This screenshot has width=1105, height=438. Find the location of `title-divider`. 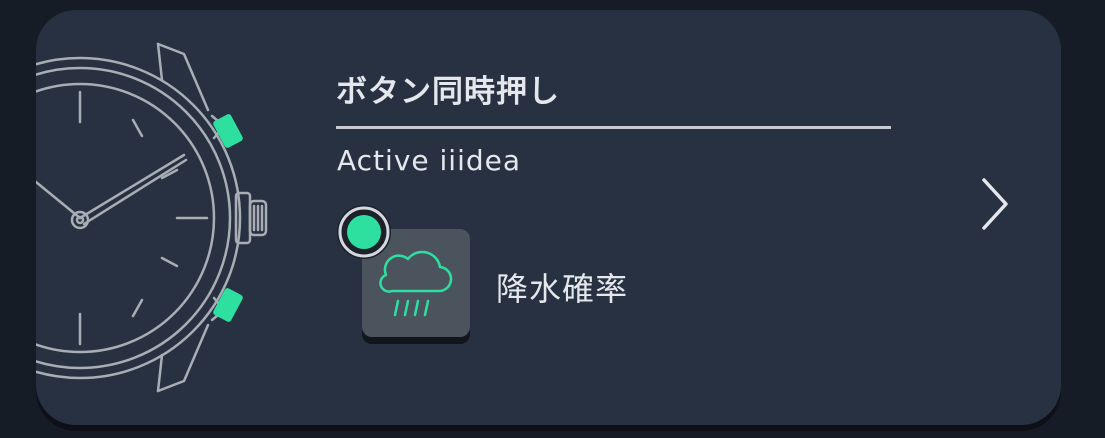

title-divider is located at coordinates (613, 127).